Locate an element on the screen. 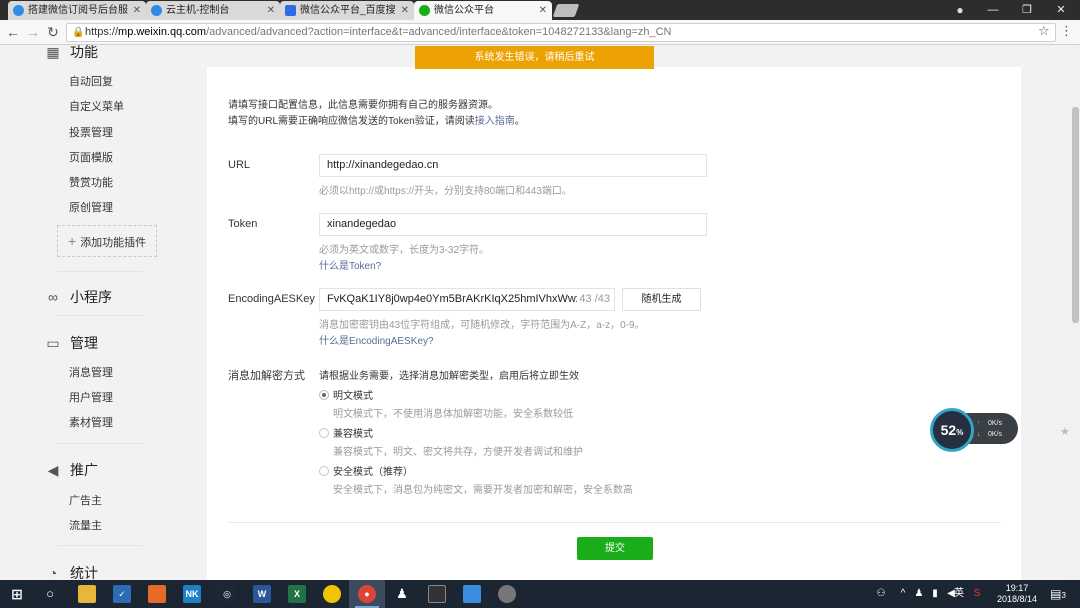  lock-icon: 🔒 is located at coordinates (78, 32).